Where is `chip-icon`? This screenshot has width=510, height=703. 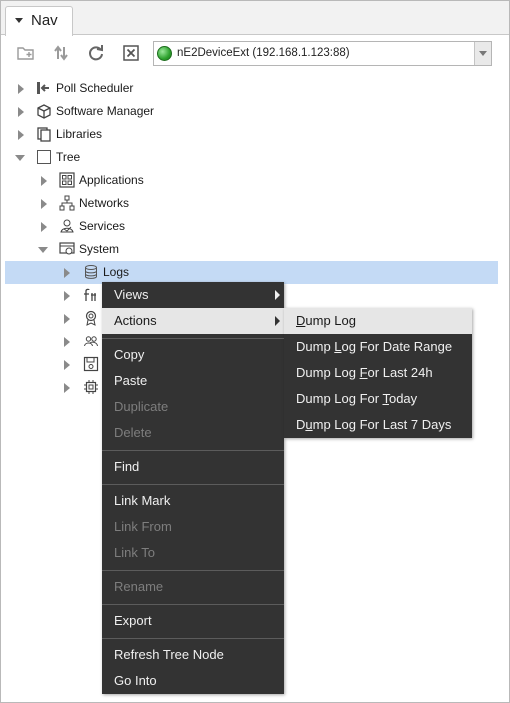
chip-icon is located at coordinates (91, 387).